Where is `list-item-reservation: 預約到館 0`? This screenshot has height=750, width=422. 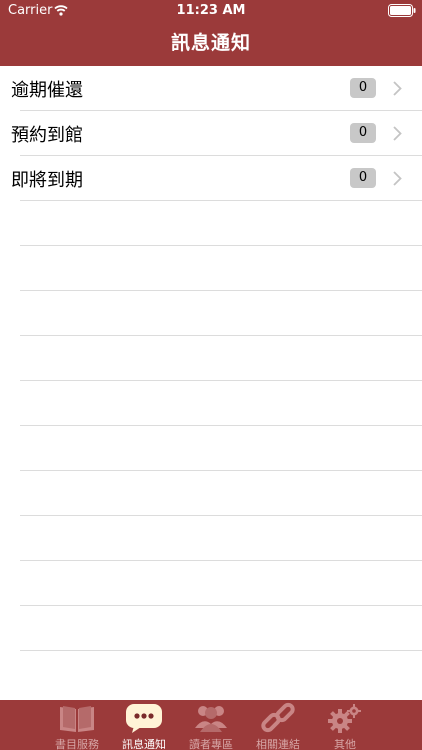 list-item-reservation: 預約到館 0 is located at coordinates (211, 133).